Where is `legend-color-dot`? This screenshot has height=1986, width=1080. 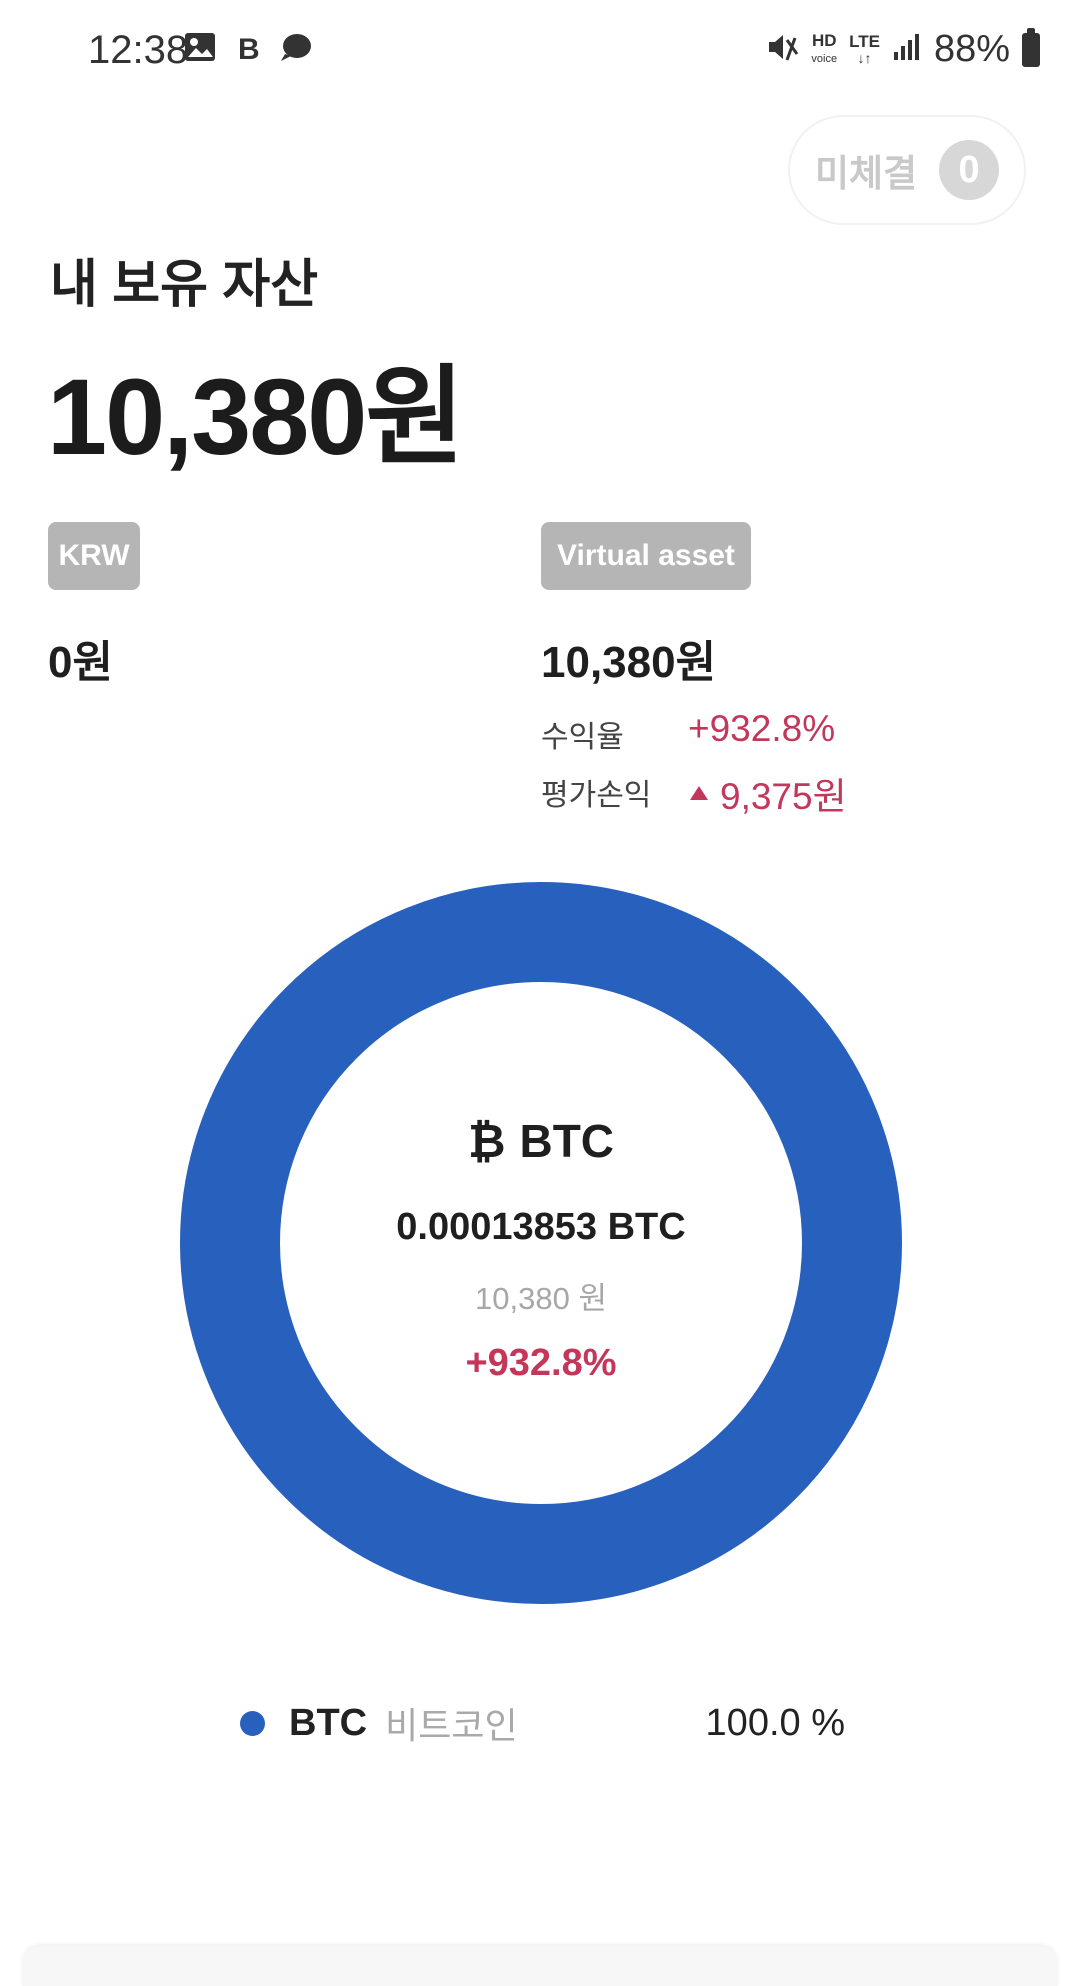
legend-color-dot is located at coordinates (252, 1723).